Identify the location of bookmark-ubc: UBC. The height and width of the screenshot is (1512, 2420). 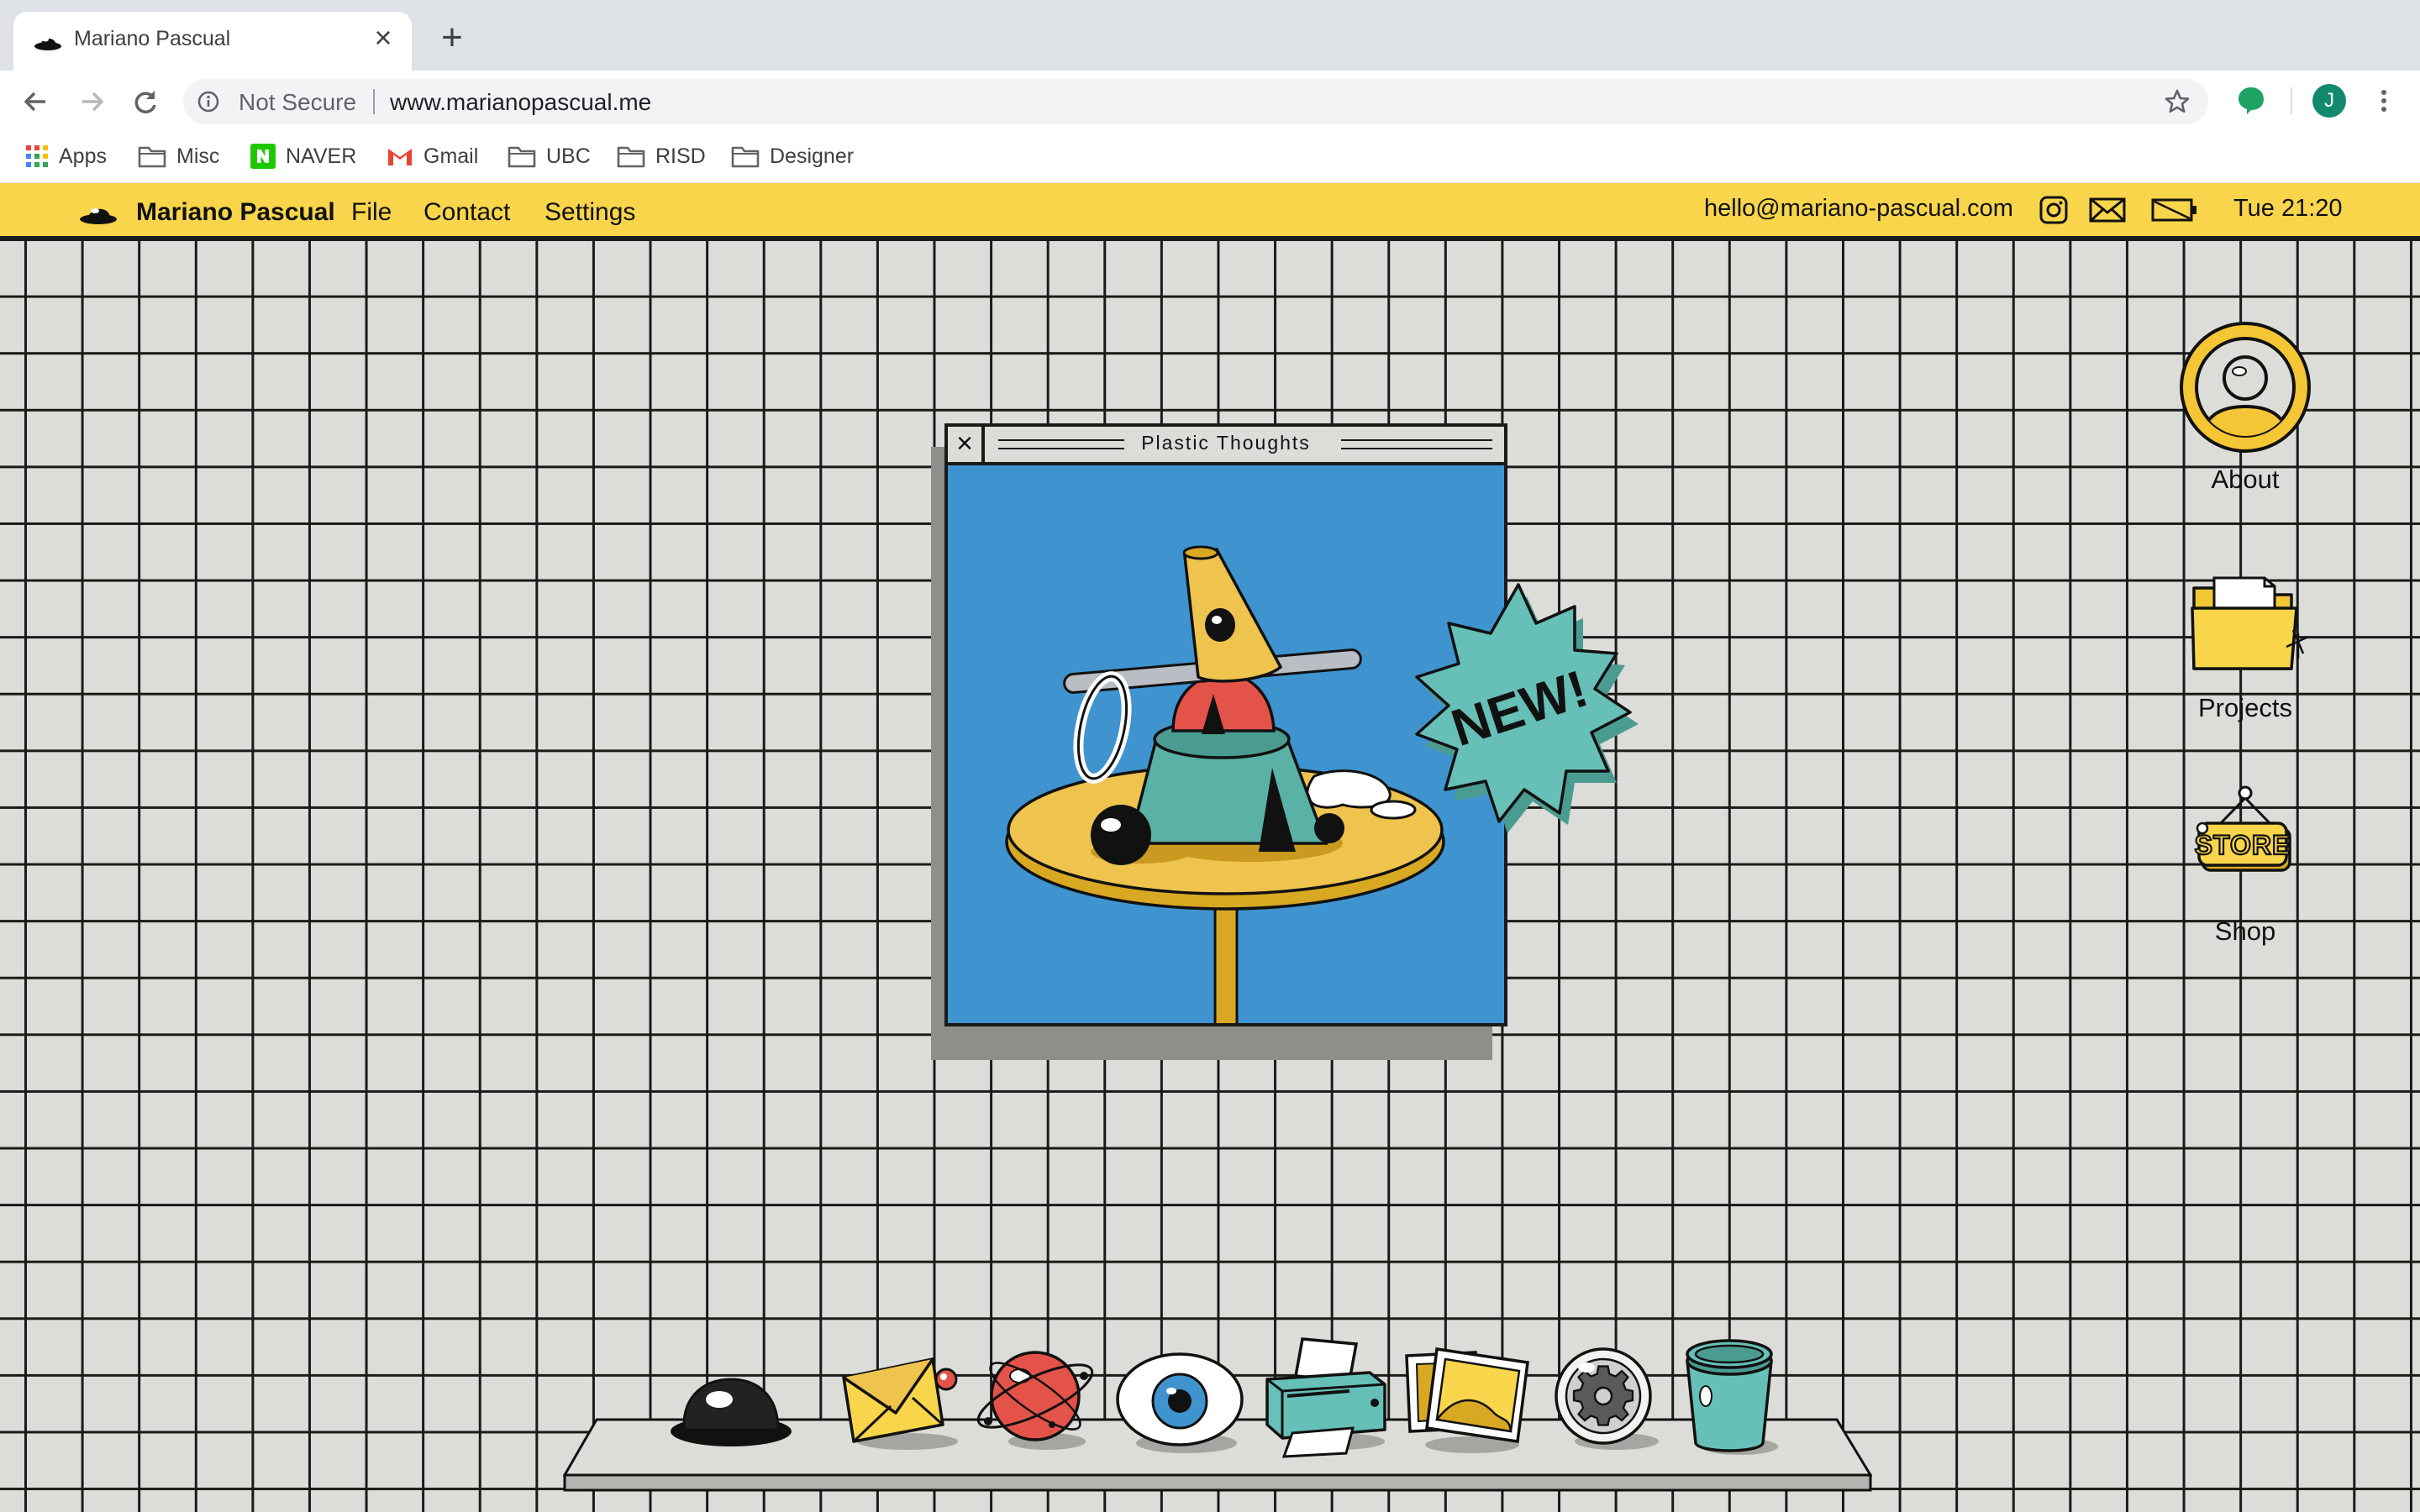
(549, 156).